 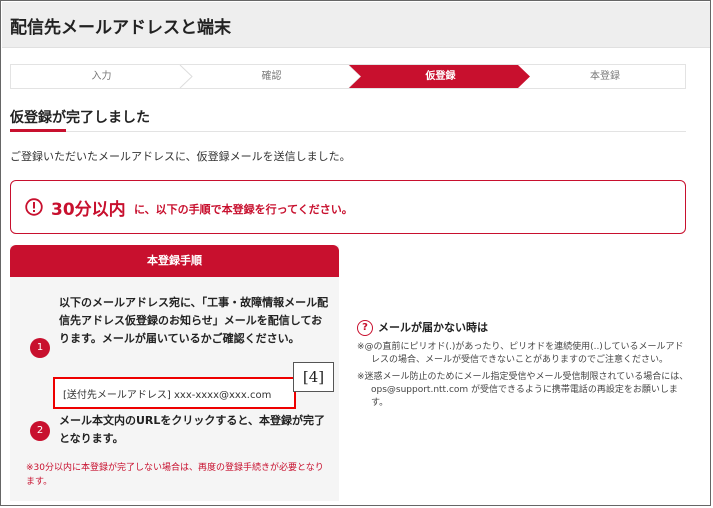 What do you see at coordinates (348, 131) in the screenshot?
I see `section-divider` at bounding box center [348, 131].